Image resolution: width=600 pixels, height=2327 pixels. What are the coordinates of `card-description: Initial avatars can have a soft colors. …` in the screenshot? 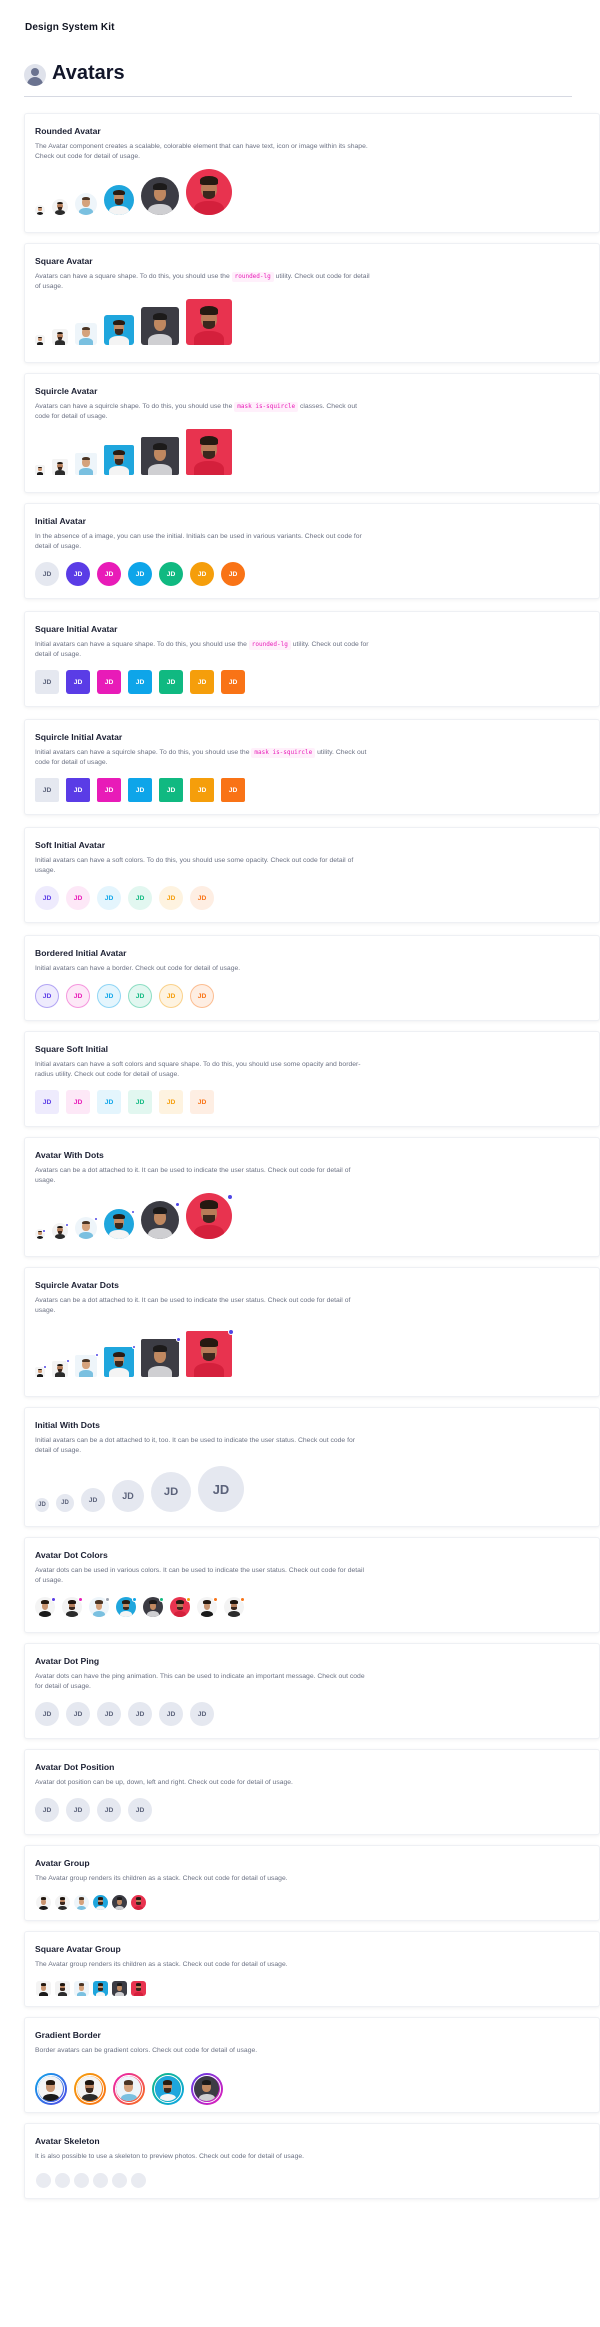 It's located at (194, 865).